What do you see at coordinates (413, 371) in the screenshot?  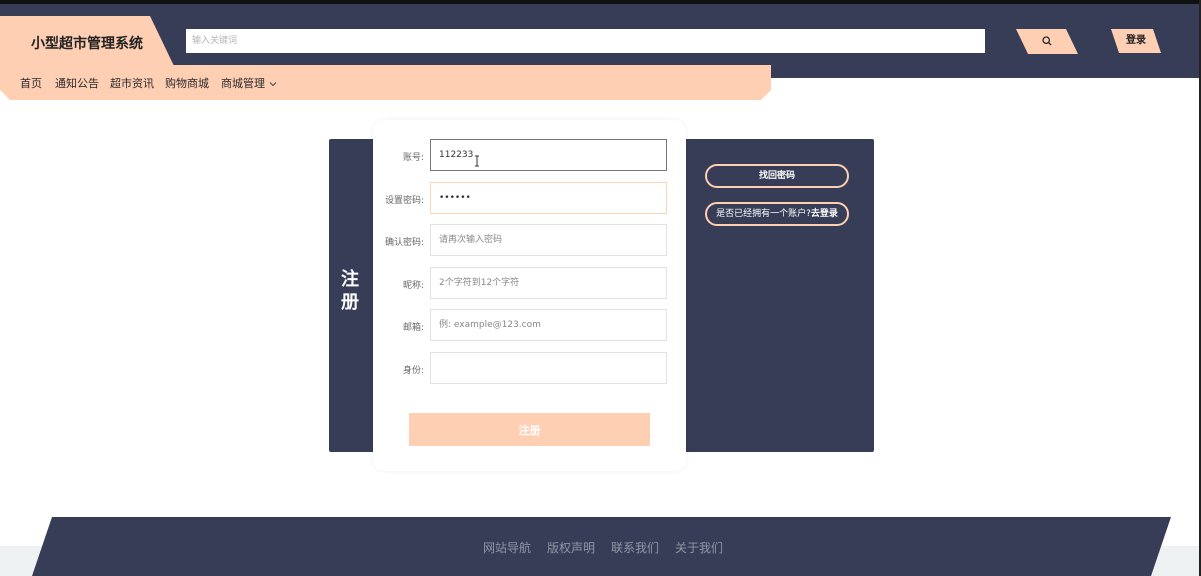 I see `identity-label: 身份:` at bounding box center [413, 371].